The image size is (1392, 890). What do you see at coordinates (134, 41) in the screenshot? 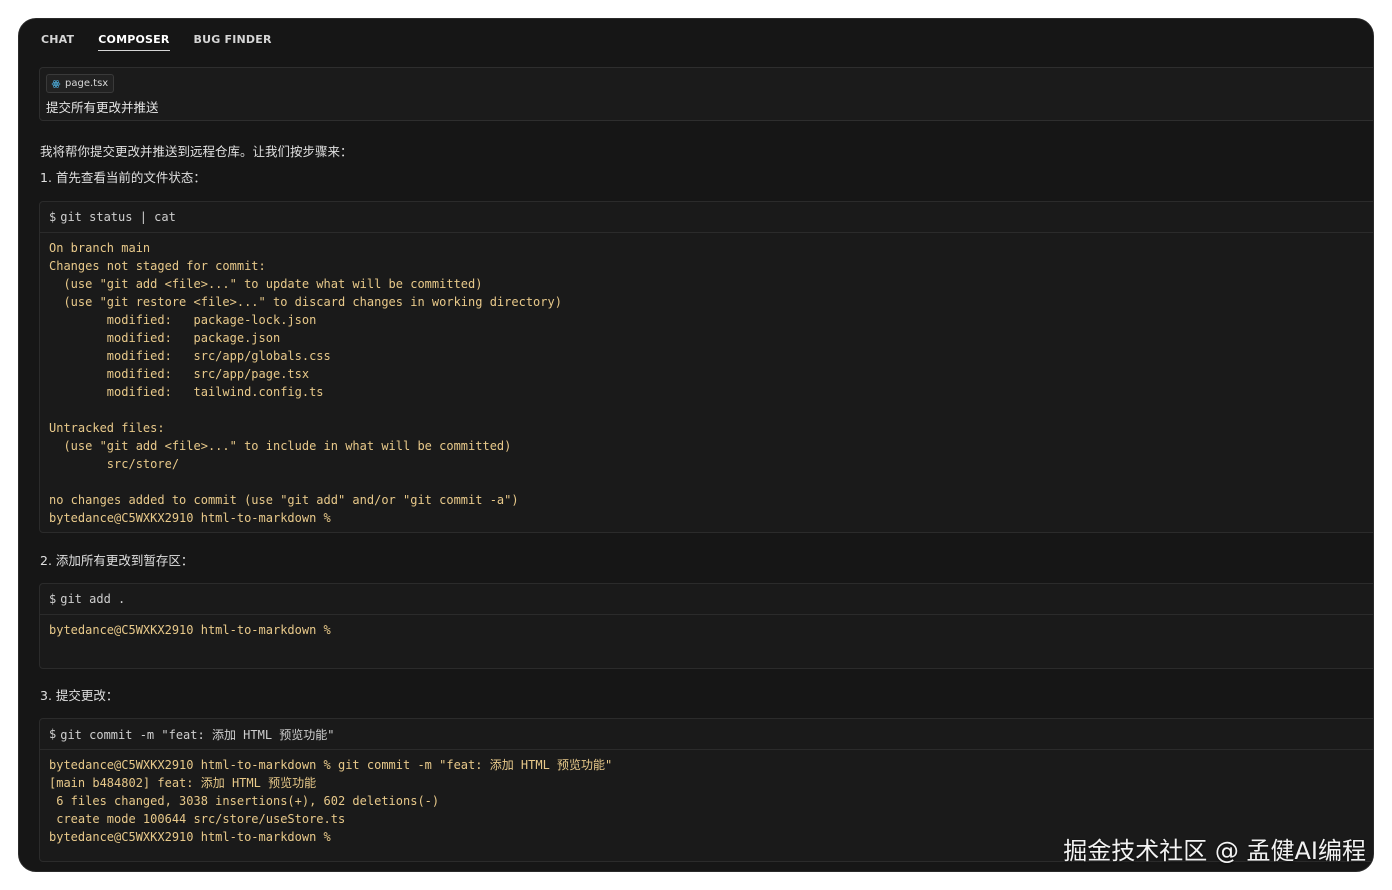
I see `tab-composer: COMPOSER` at bounding box center [134, 41].